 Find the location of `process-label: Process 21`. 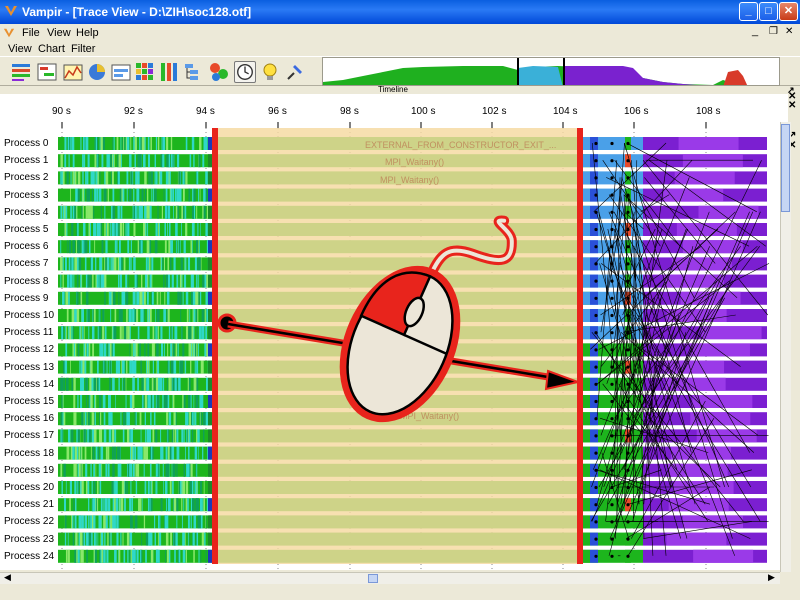

process-label: Process 21 is located at coordinates (29, 504).